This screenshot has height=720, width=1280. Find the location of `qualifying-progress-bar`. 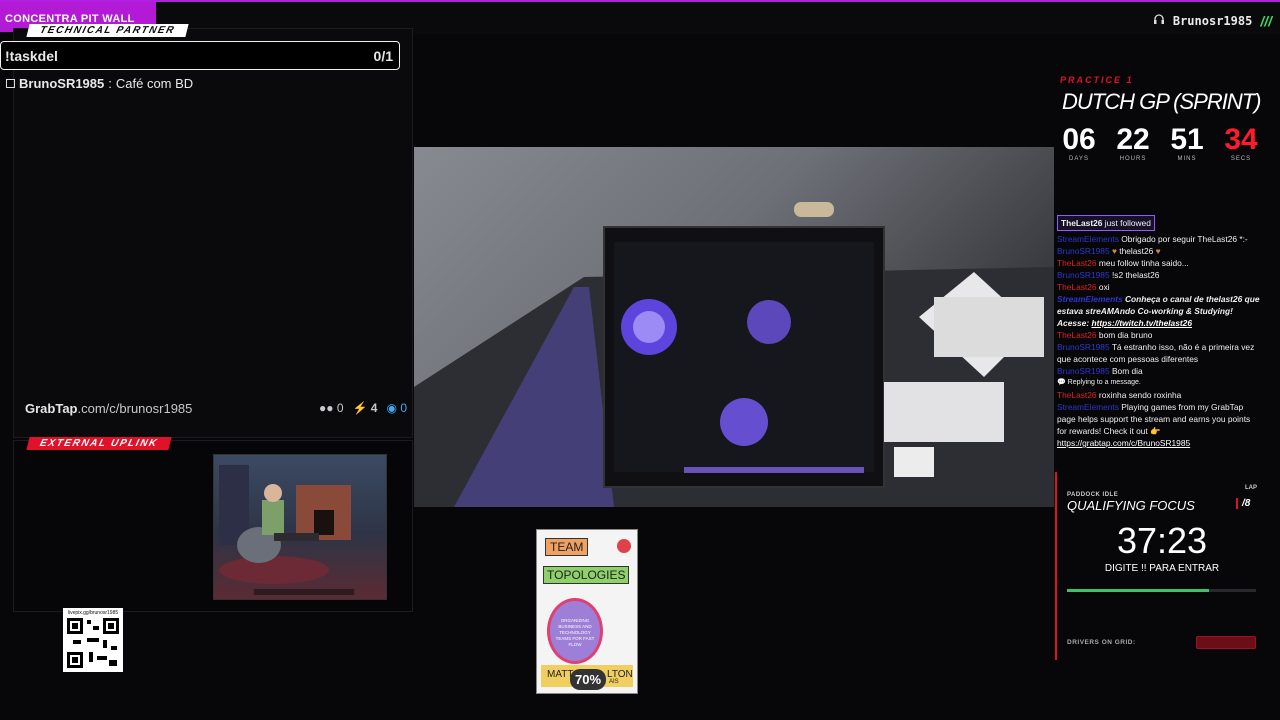

qualifying-progress-bar is located at coordinates (1161, 590).